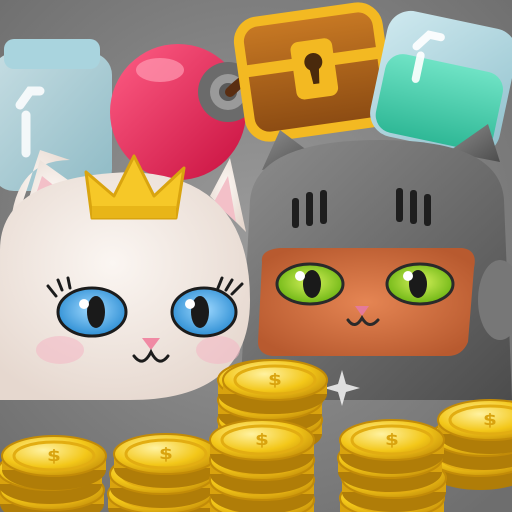  What do you see at coordinates (56, 115) in the screenshot?
I see `empty-jar-icon` at bounding box center [56, 115].